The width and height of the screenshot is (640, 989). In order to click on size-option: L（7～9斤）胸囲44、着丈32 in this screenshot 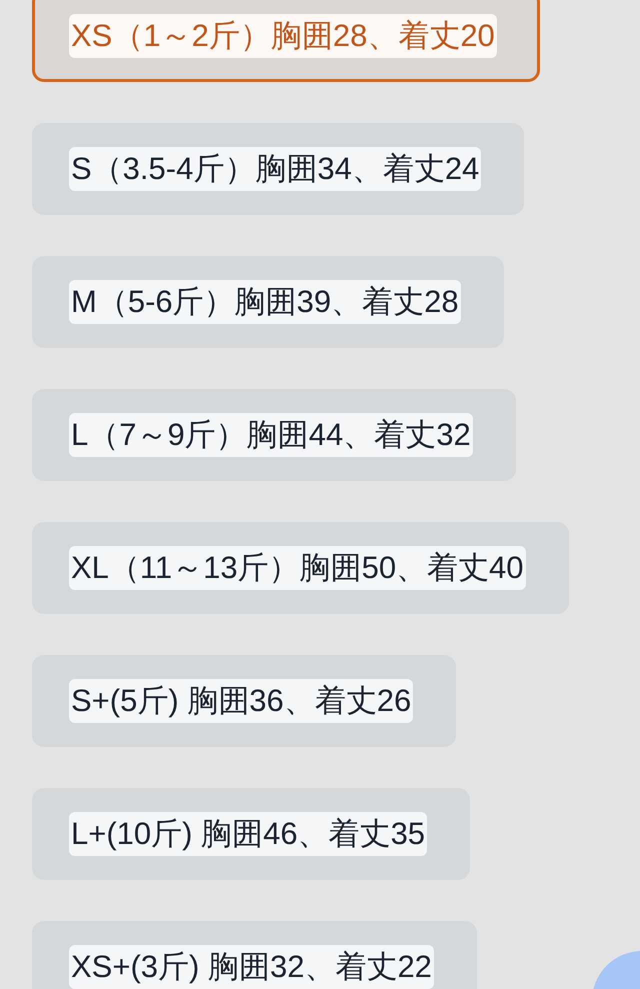, I will do `click(274, 435)`.